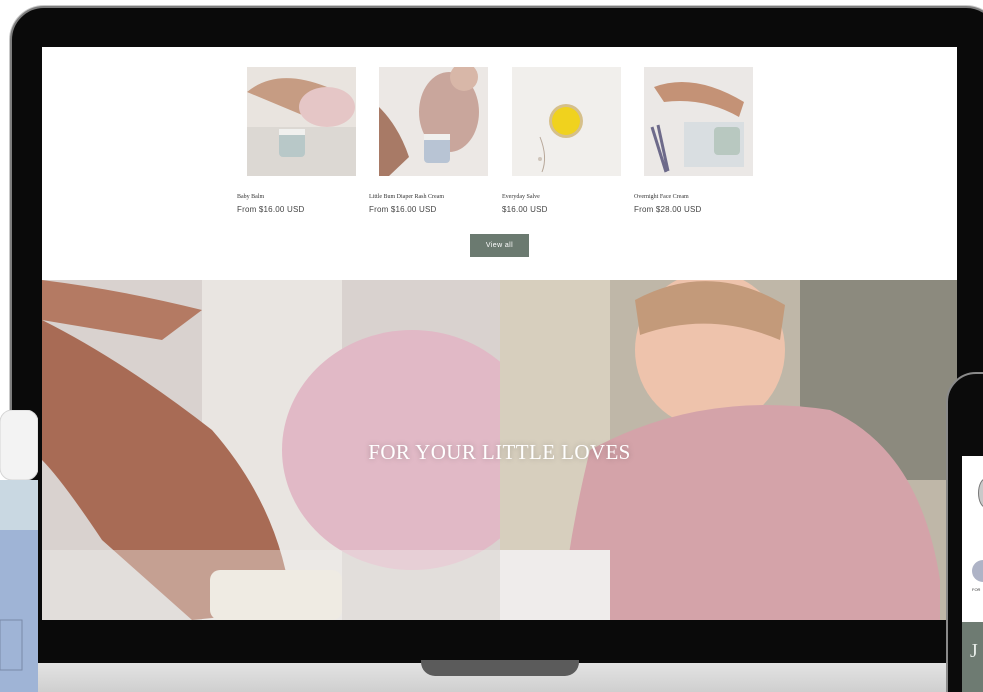  What do you see at coordinates (433, 121) in the screenshot?
I see `product-image-little-bum` at bounding box center [433, 121].